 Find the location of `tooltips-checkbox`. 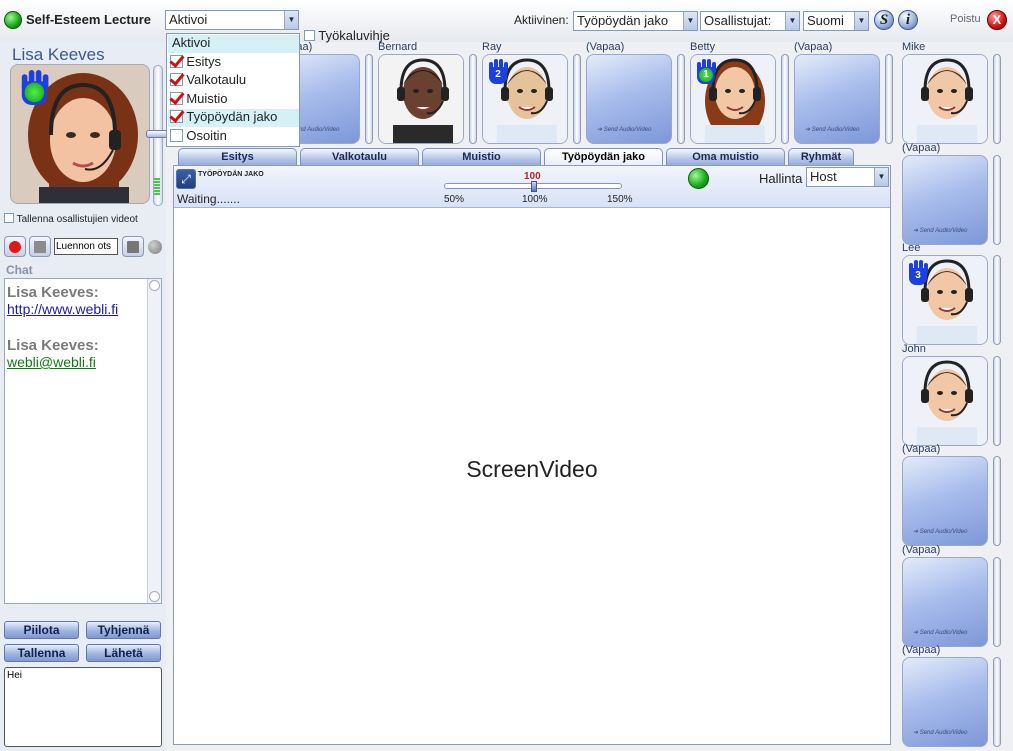

tooltips-checkbox is located at coordinates (309, 35).